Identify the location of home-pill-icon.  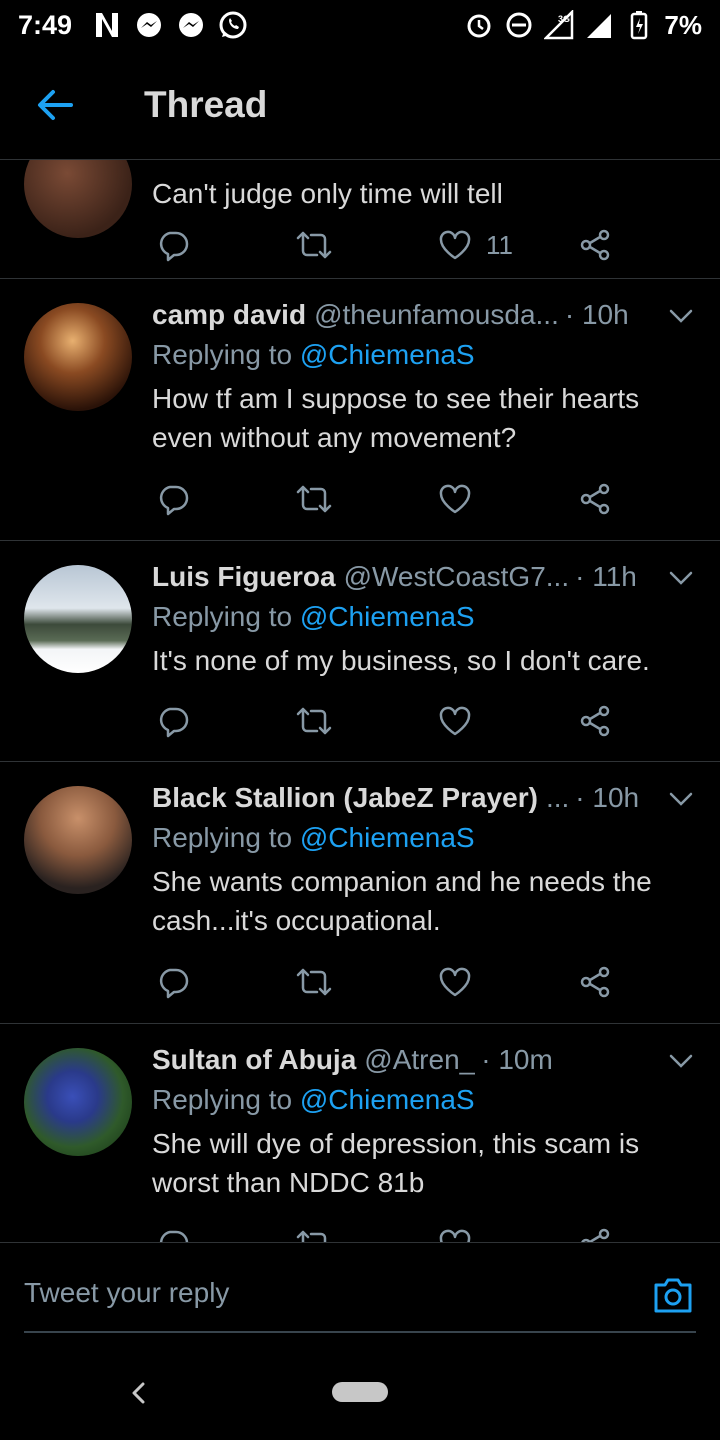
(360, 1392).